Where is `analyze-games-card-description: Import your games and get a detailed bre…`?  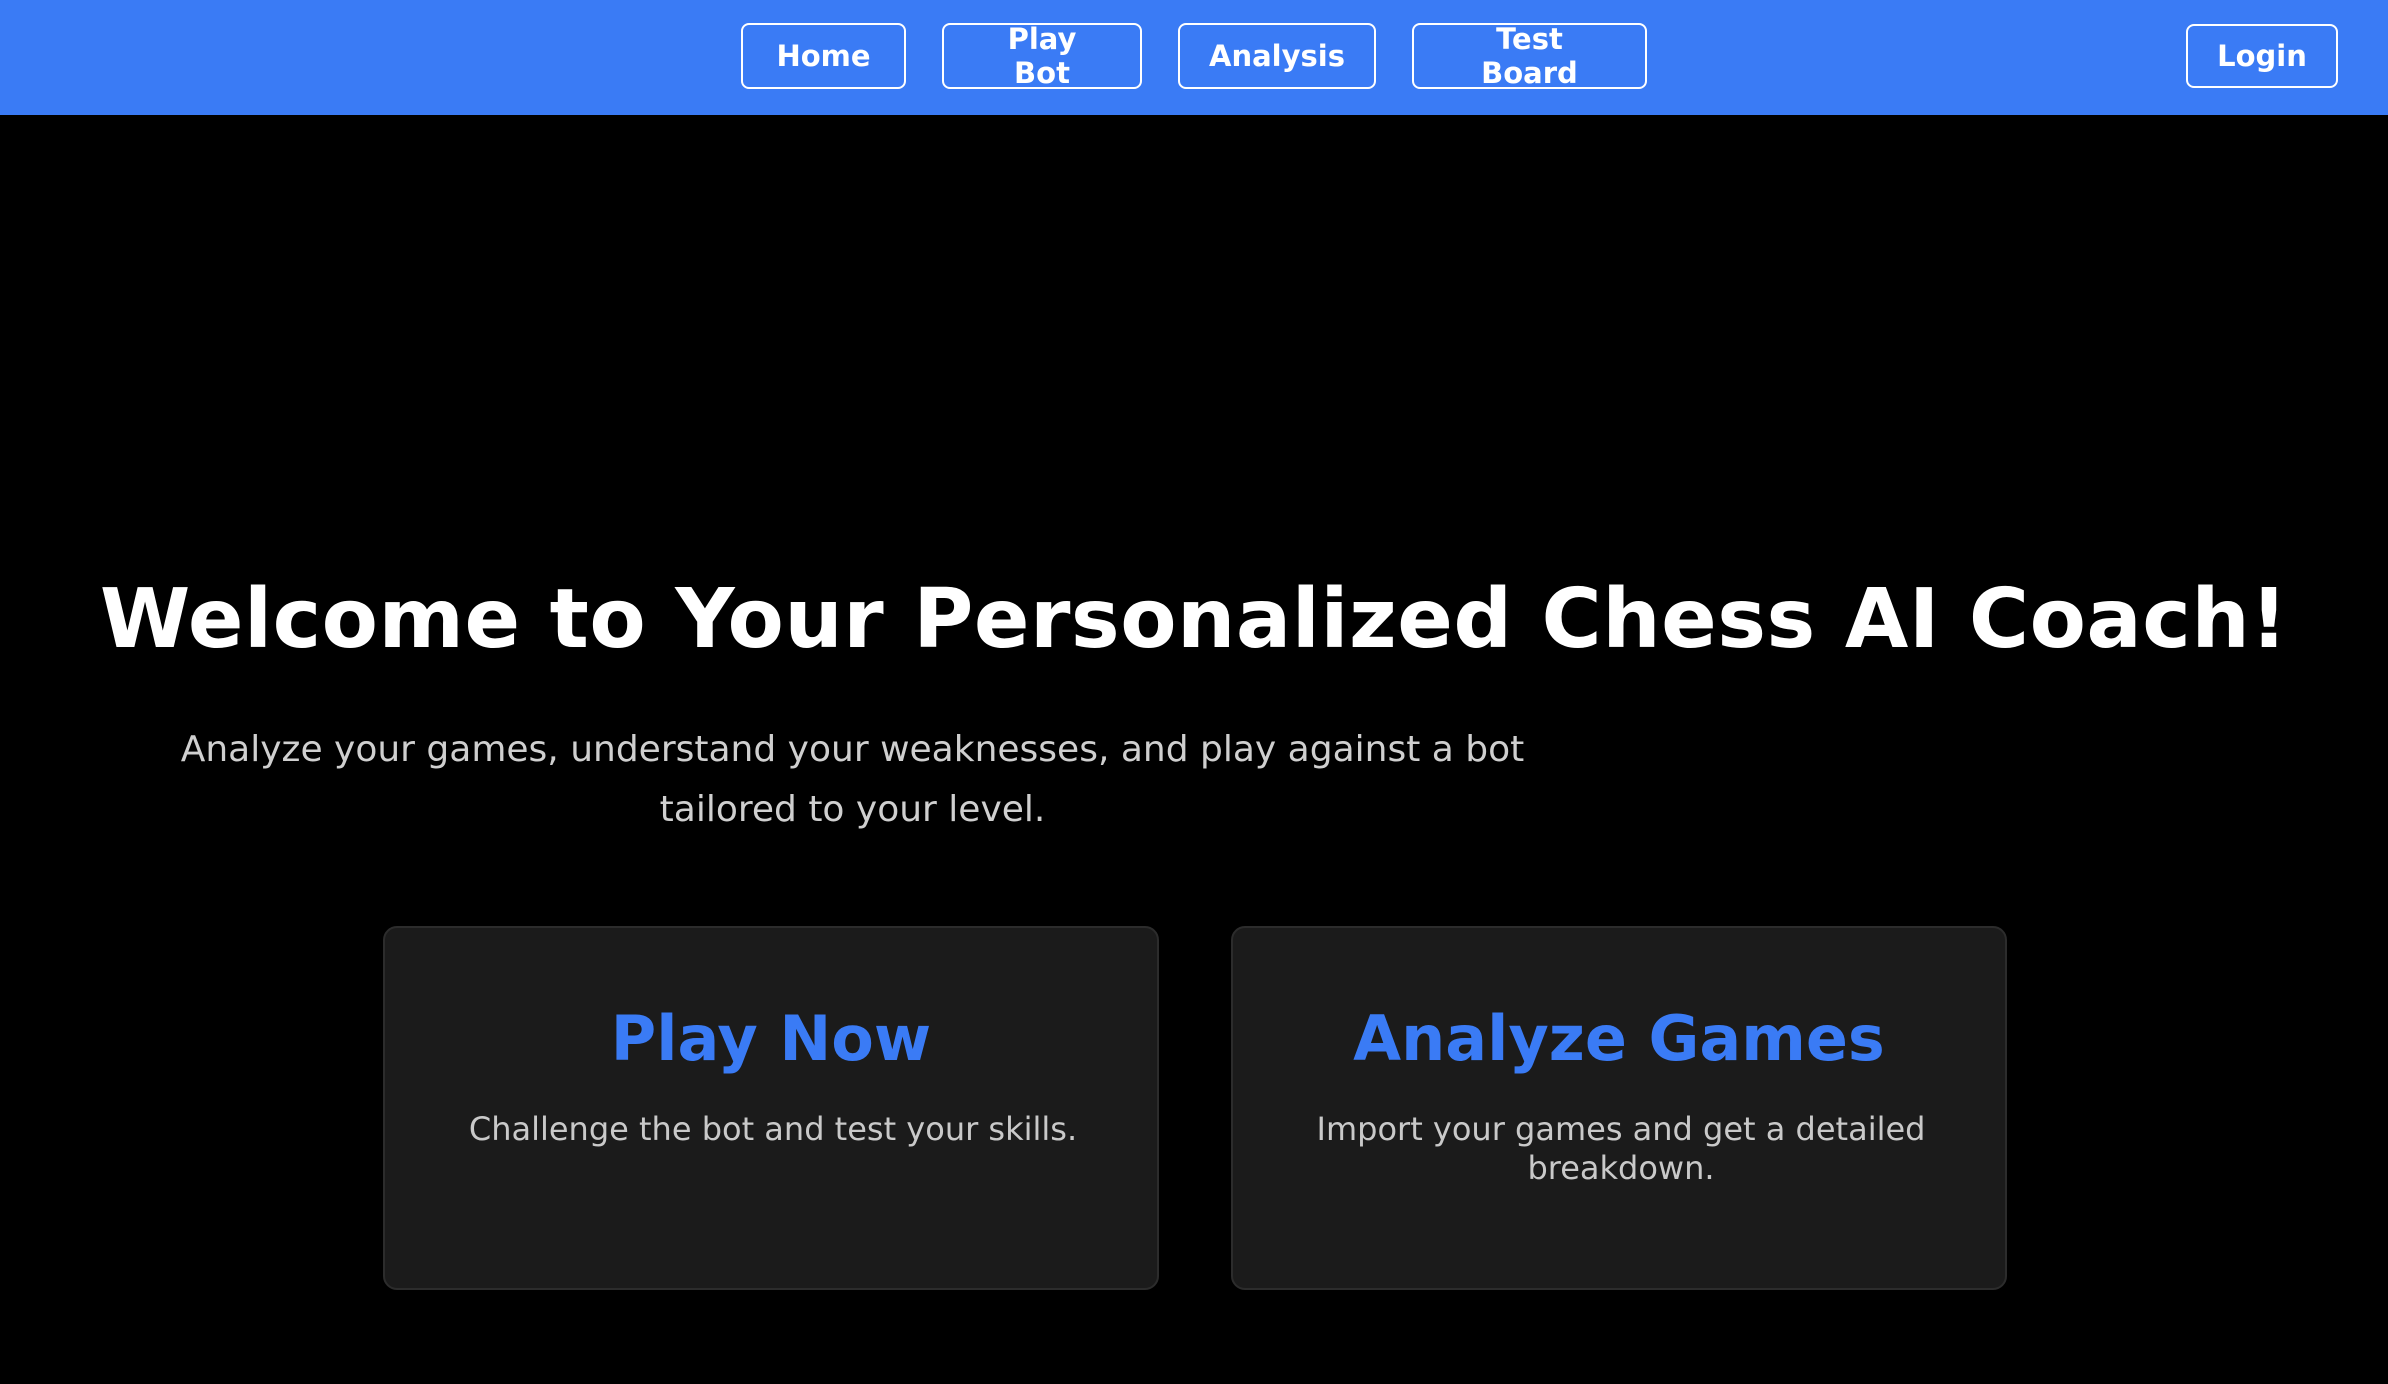
analyze-games-card-description: Import your games and get a detailed bre… is located at coordinates (1621, 1148).